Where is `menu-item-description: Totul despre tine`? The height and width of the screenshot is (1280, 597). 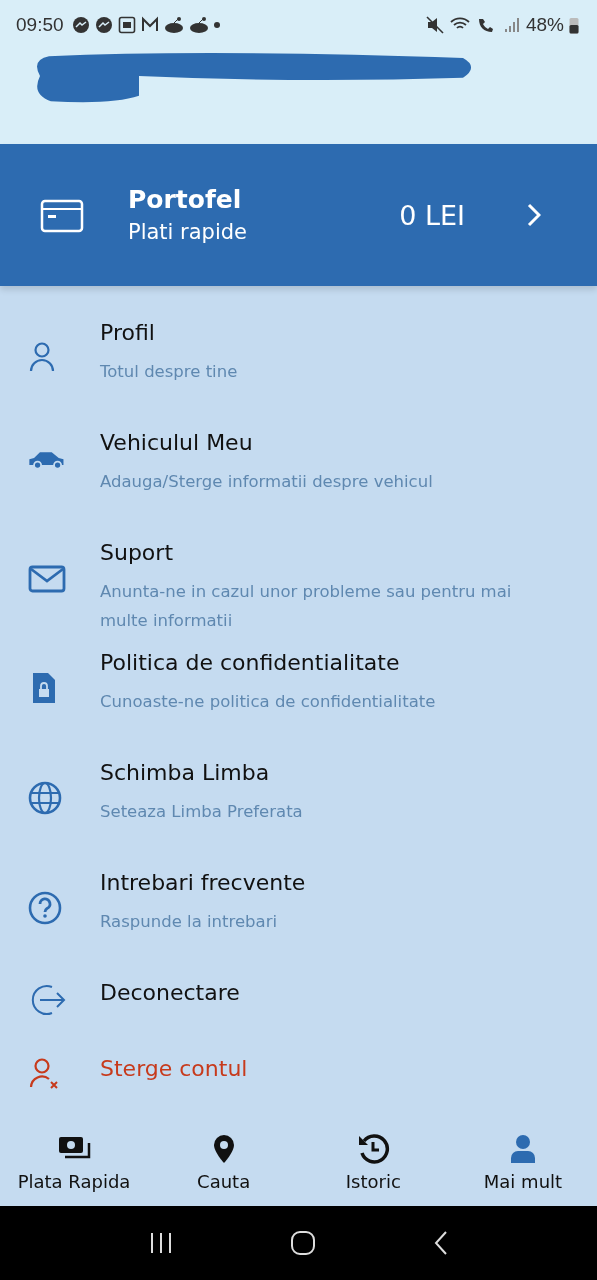 menu-item-description: Totul despre tine is located at coordinates (169, 372).